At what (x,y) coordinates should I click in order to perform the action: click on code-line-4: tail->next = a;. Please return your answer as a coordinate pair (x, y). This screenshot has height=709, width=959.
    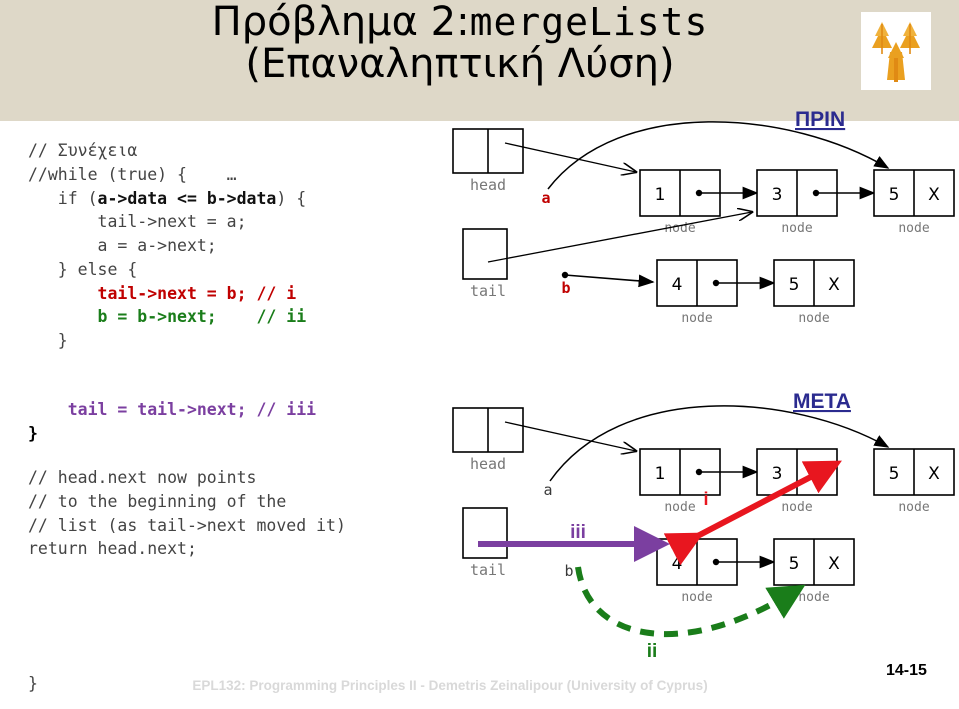
    Looking at the image, I should click on (137, 222).